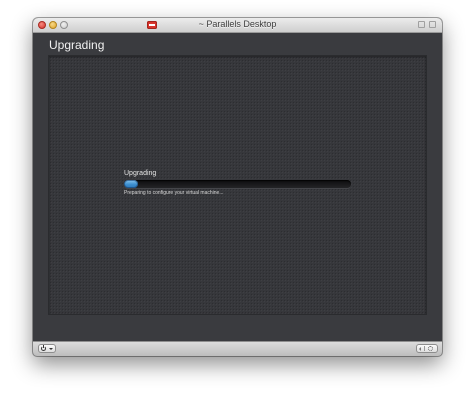 Image resolution: width=475 pixels, height=400 pixels. Describe the element at coordinates (421, 24) in the screenshot. I see `restore-icon` at that location.